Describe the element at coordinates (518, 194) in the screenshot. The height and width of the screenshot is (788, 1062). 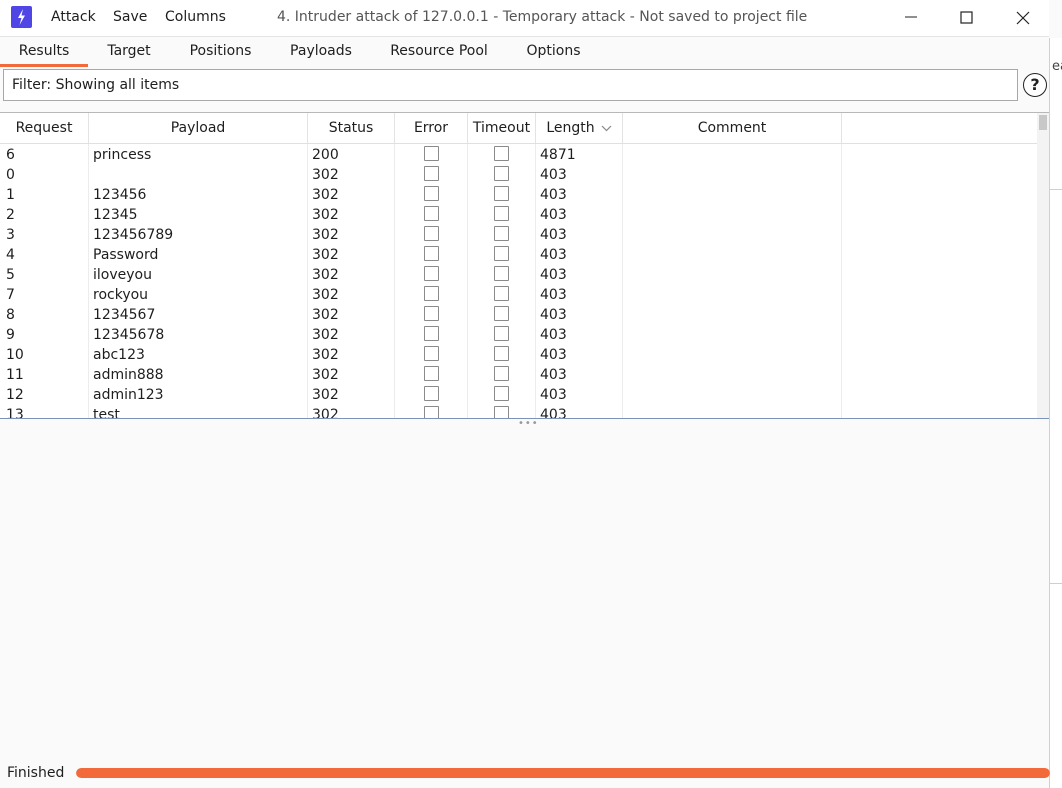
I see `table-row: 1 123456 302 403` at that location.